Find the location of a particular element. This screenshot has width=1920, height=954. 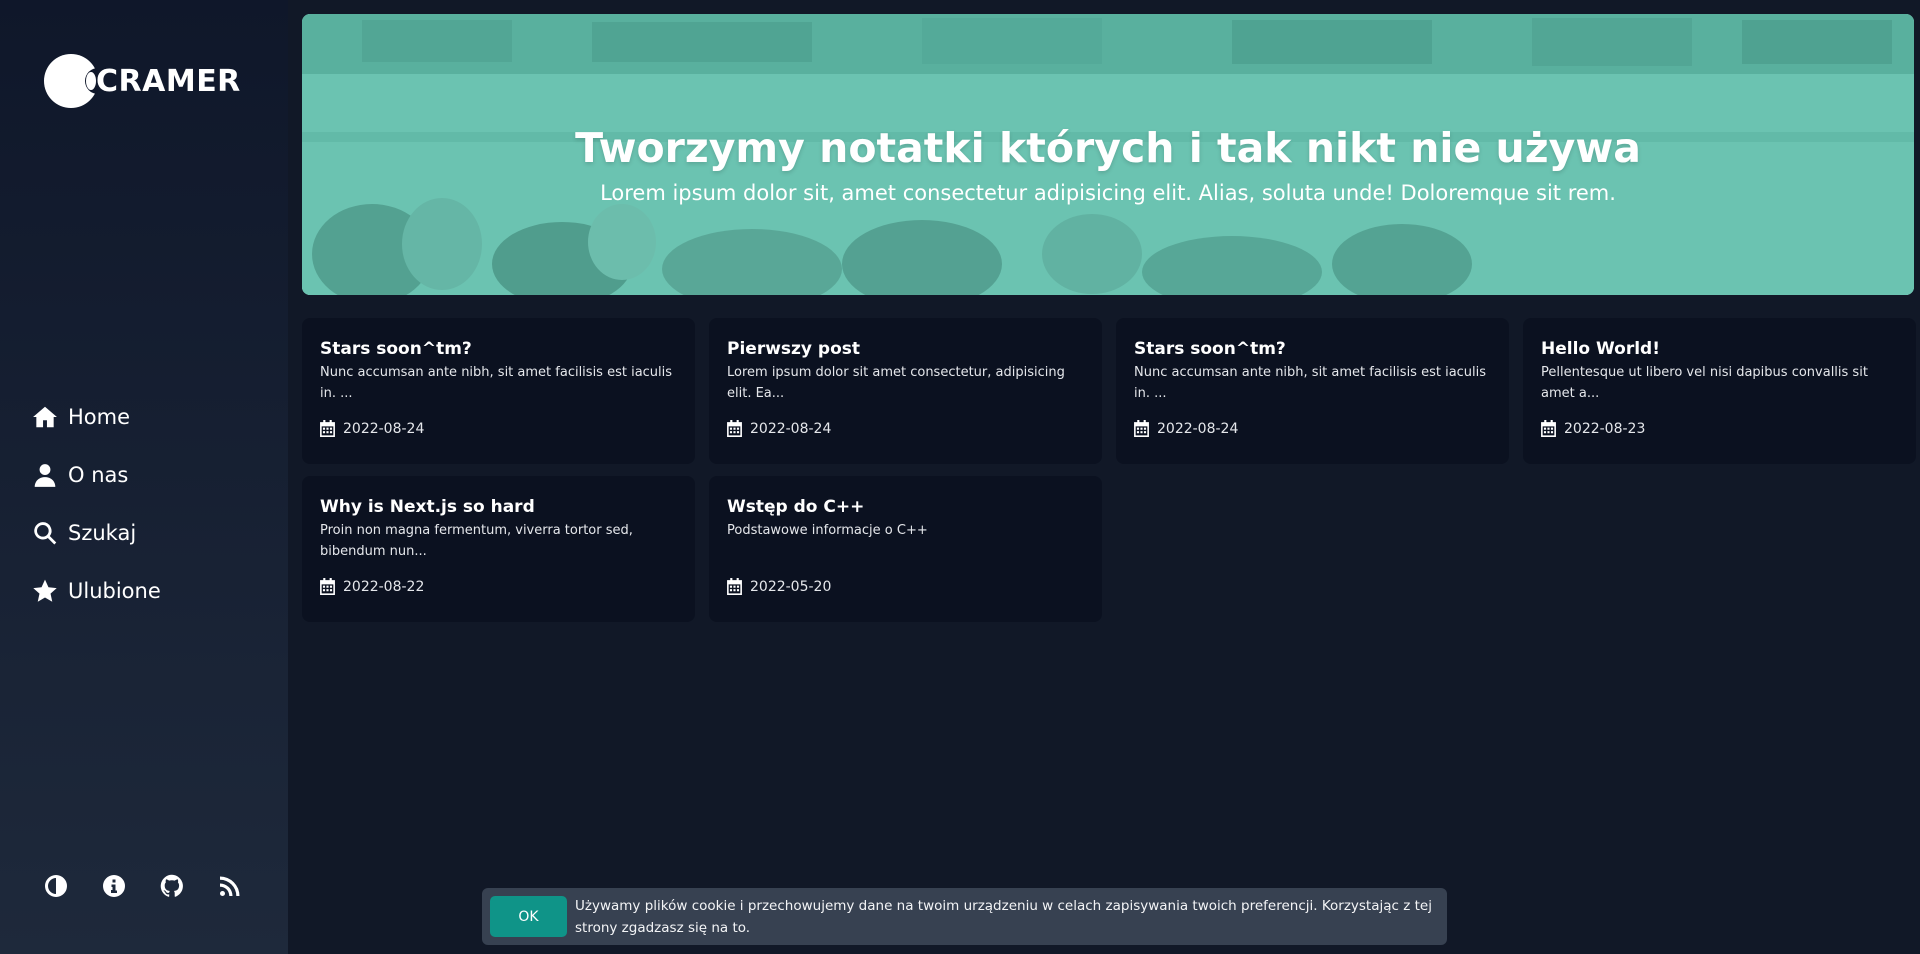

post-title: Hello World! is located at coordinates (1600, 349).